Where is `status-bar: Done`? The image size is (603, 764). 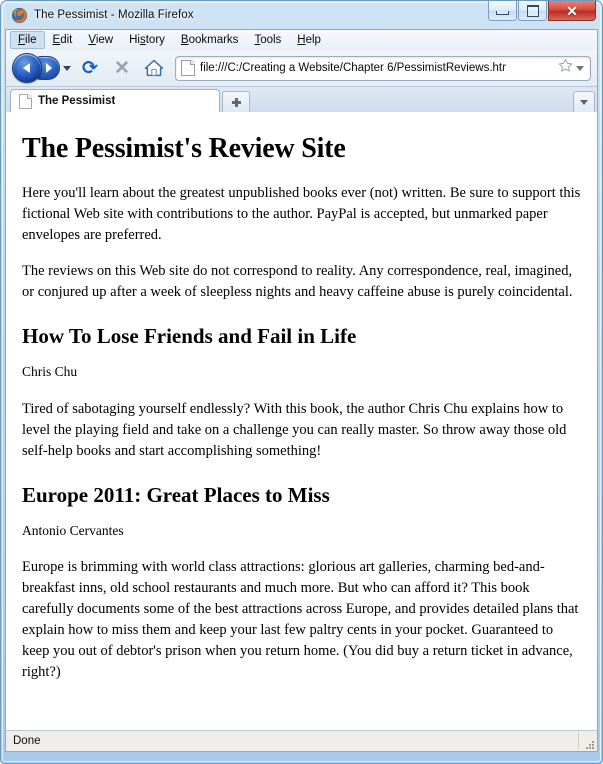 status-bar: Done is located at coordinates (301, 741).